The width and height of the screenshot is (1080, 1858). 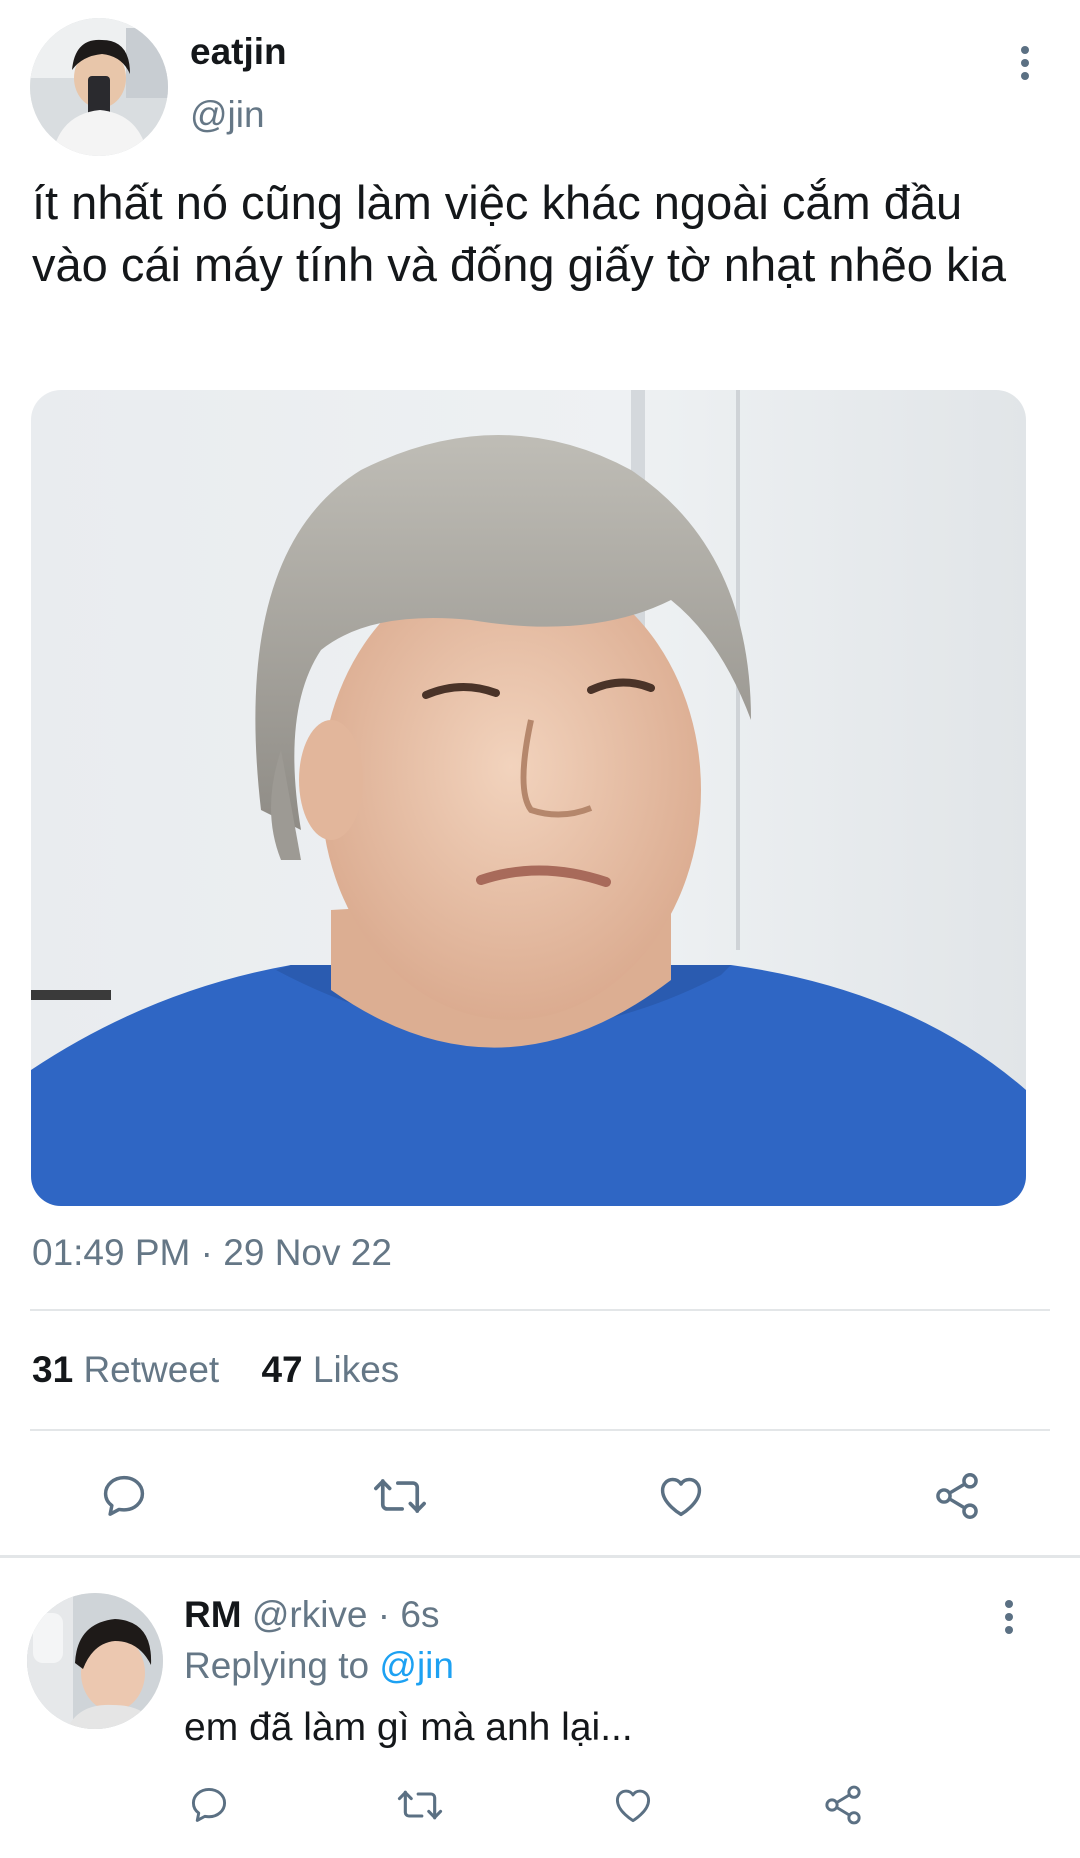 What do you see at coordinates (540, 1556) in the screenshot?
I see `section-divider` at bounding box center [540, 1556].